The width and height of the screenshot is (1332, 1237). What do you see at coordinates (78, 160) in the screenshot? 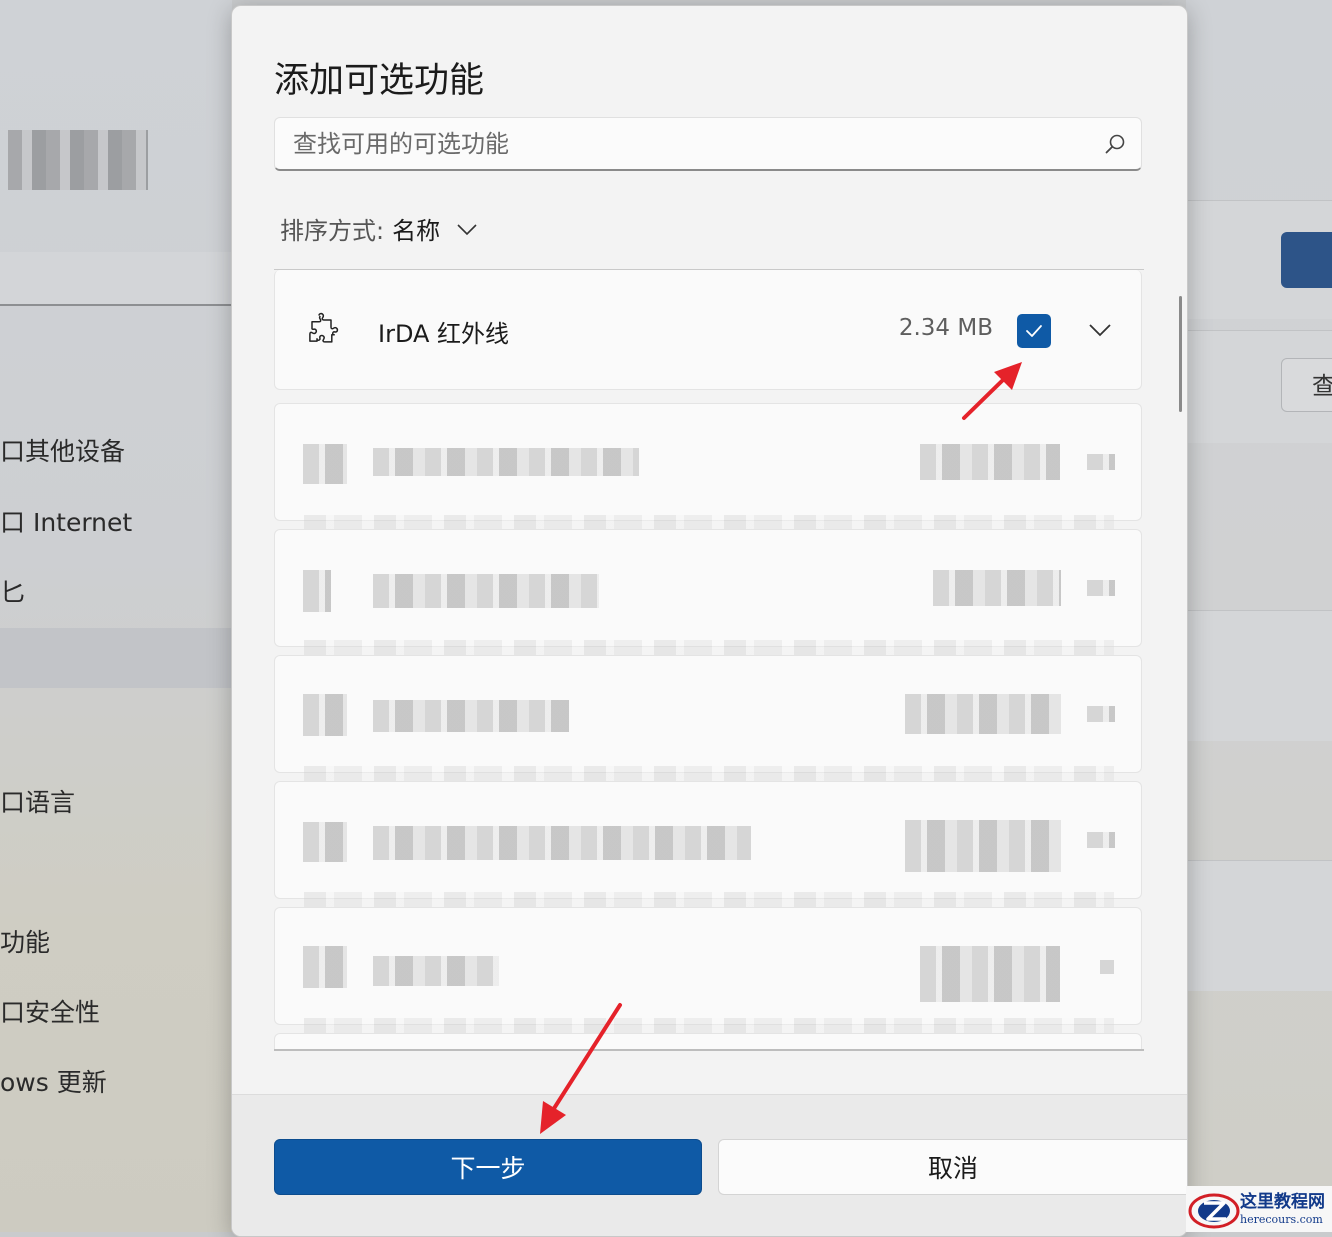
I see `blurred-user-avatar` at bounding box center [78, 160].